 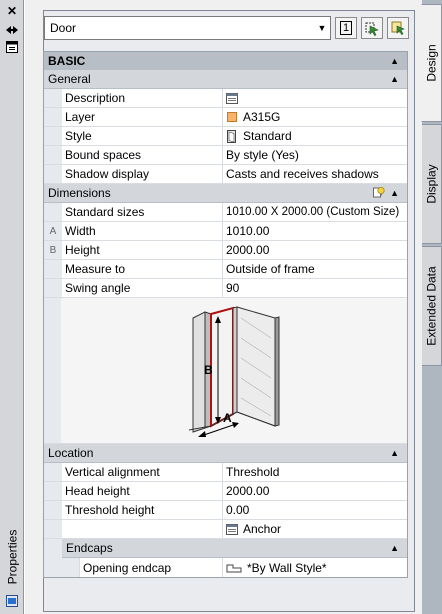 I want to click on property-row-height: B Height 2000.00, so click(x=225, y=250).